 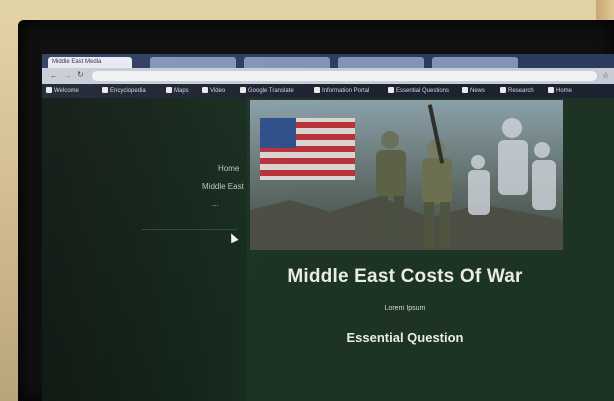 I want to click on sidebar-link-middle-east: Middle East, so click(x=223, y=186).